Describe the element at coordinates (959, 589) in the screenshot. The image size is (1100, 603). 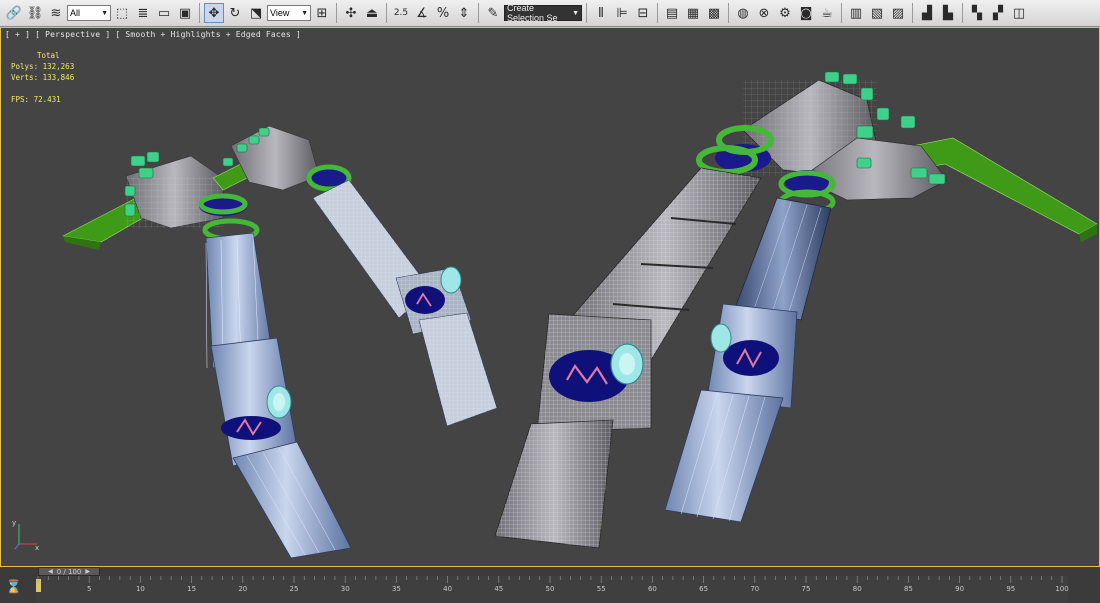
I see `timeline-tick-label: 90` at that location.